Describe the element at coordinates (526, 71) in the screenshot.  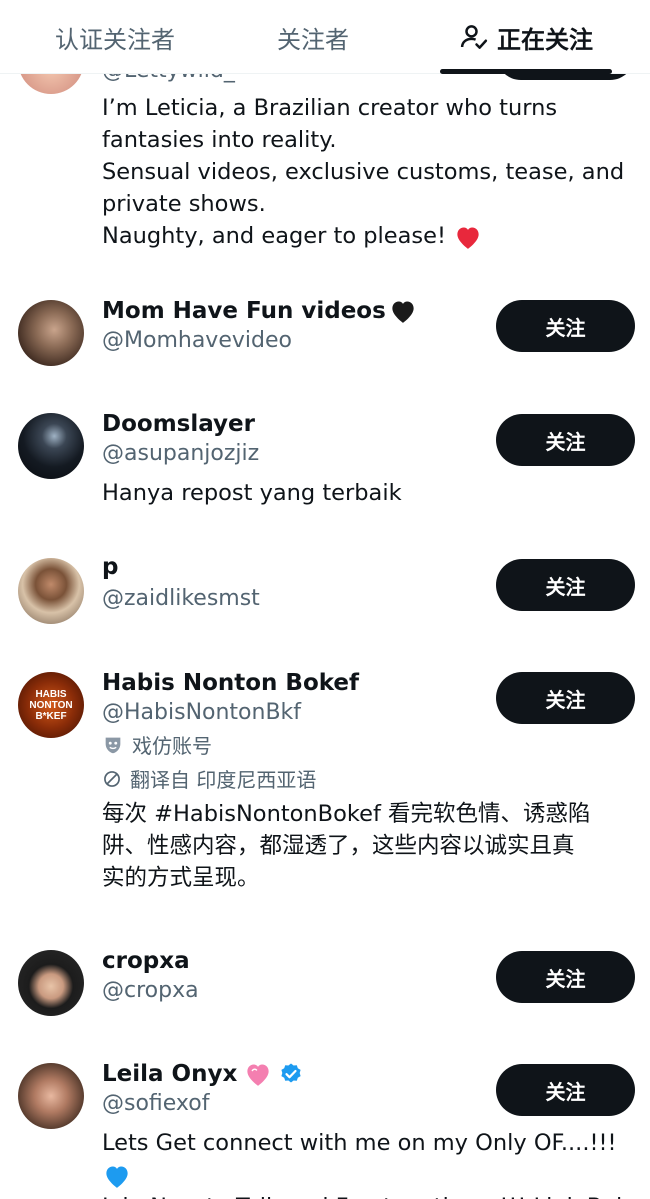
I see `active-tab-indicator` at that location.